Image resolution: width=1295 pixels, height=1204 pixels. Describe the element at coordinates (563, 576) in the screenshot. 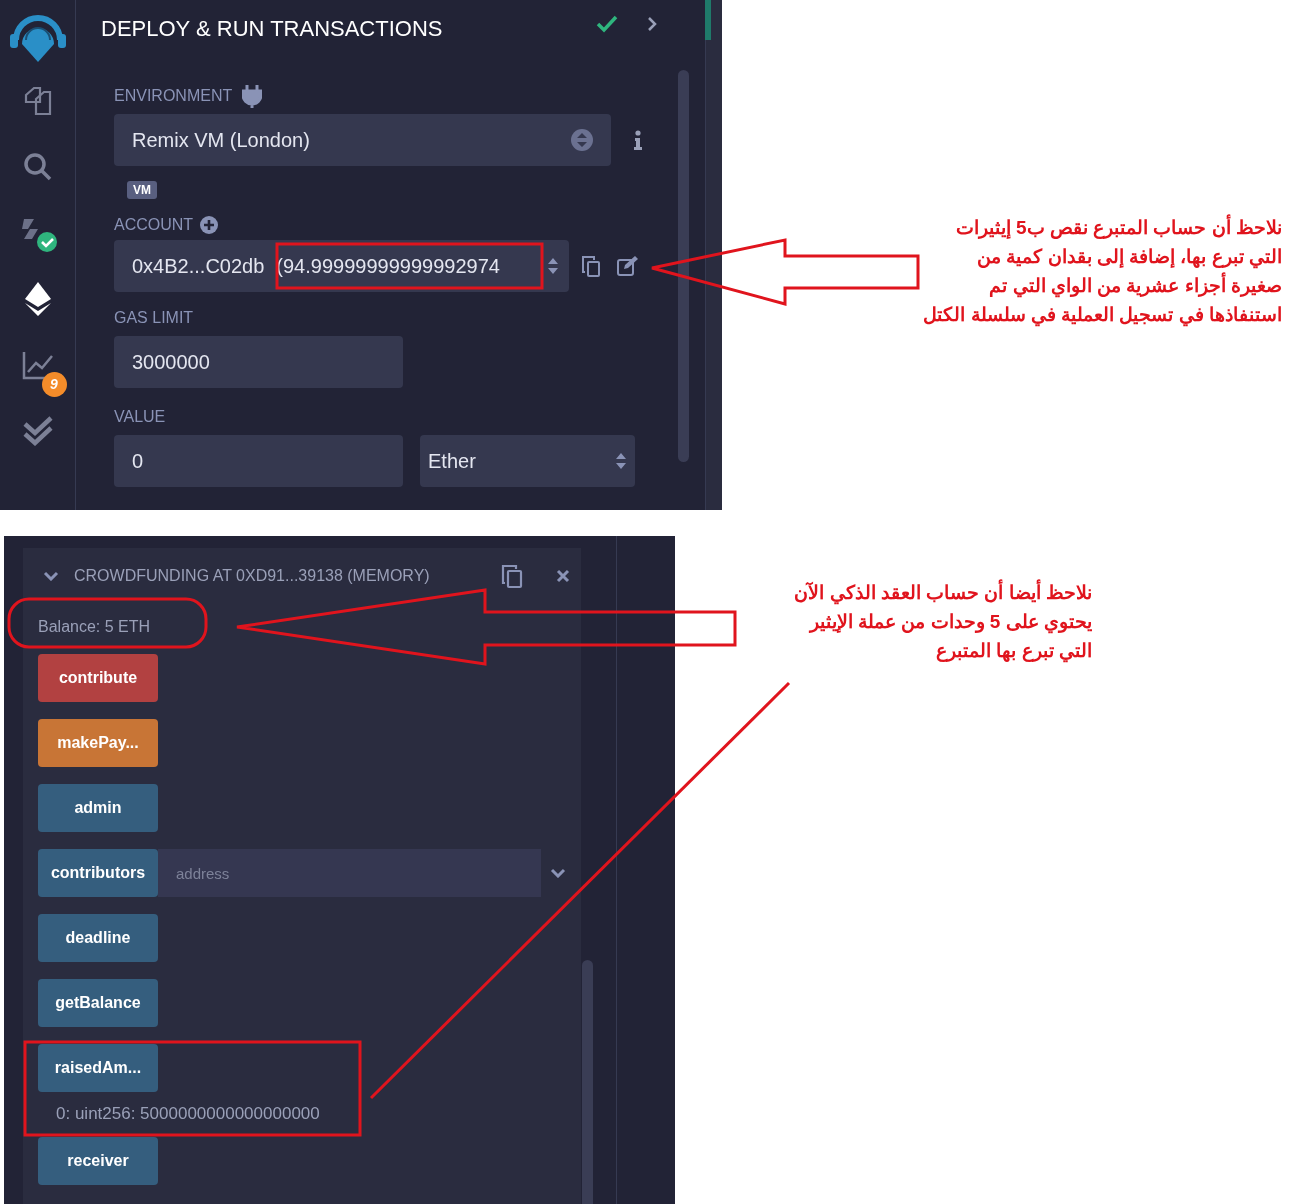

I see `close-icon` at that location.